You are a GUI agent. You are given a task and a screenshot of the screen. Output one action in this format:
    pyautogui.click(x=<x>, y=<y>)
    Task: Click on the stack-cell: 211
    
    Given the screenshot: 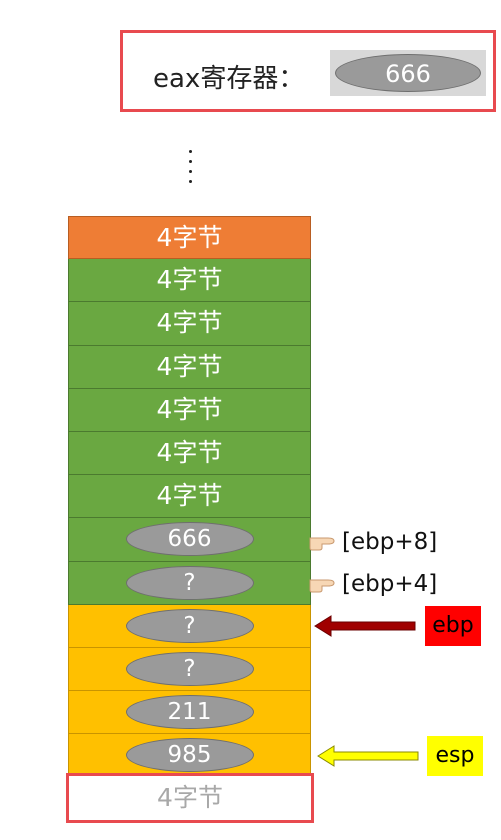 What is the action you would take?
    pyautogui.click(x=189, y=713)
    